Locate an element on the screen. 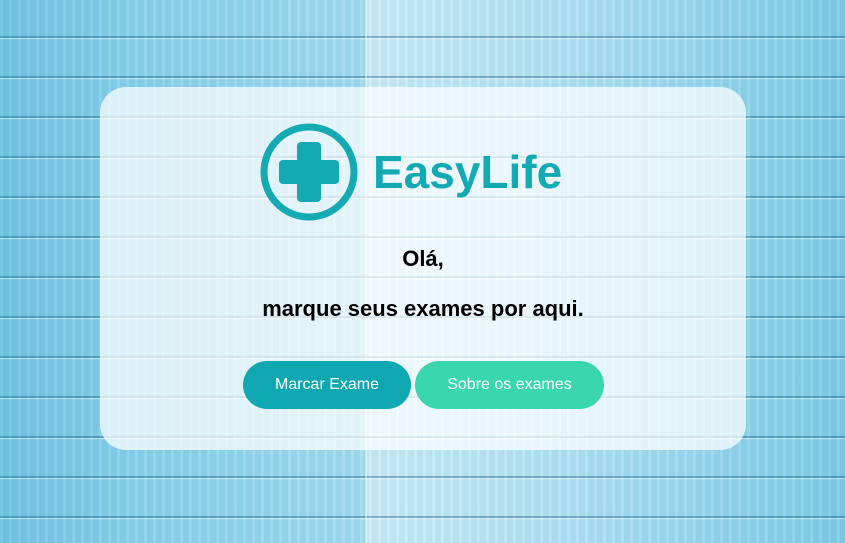  book-exam-button: Marcar Exame is located at coordinates (327, 385).